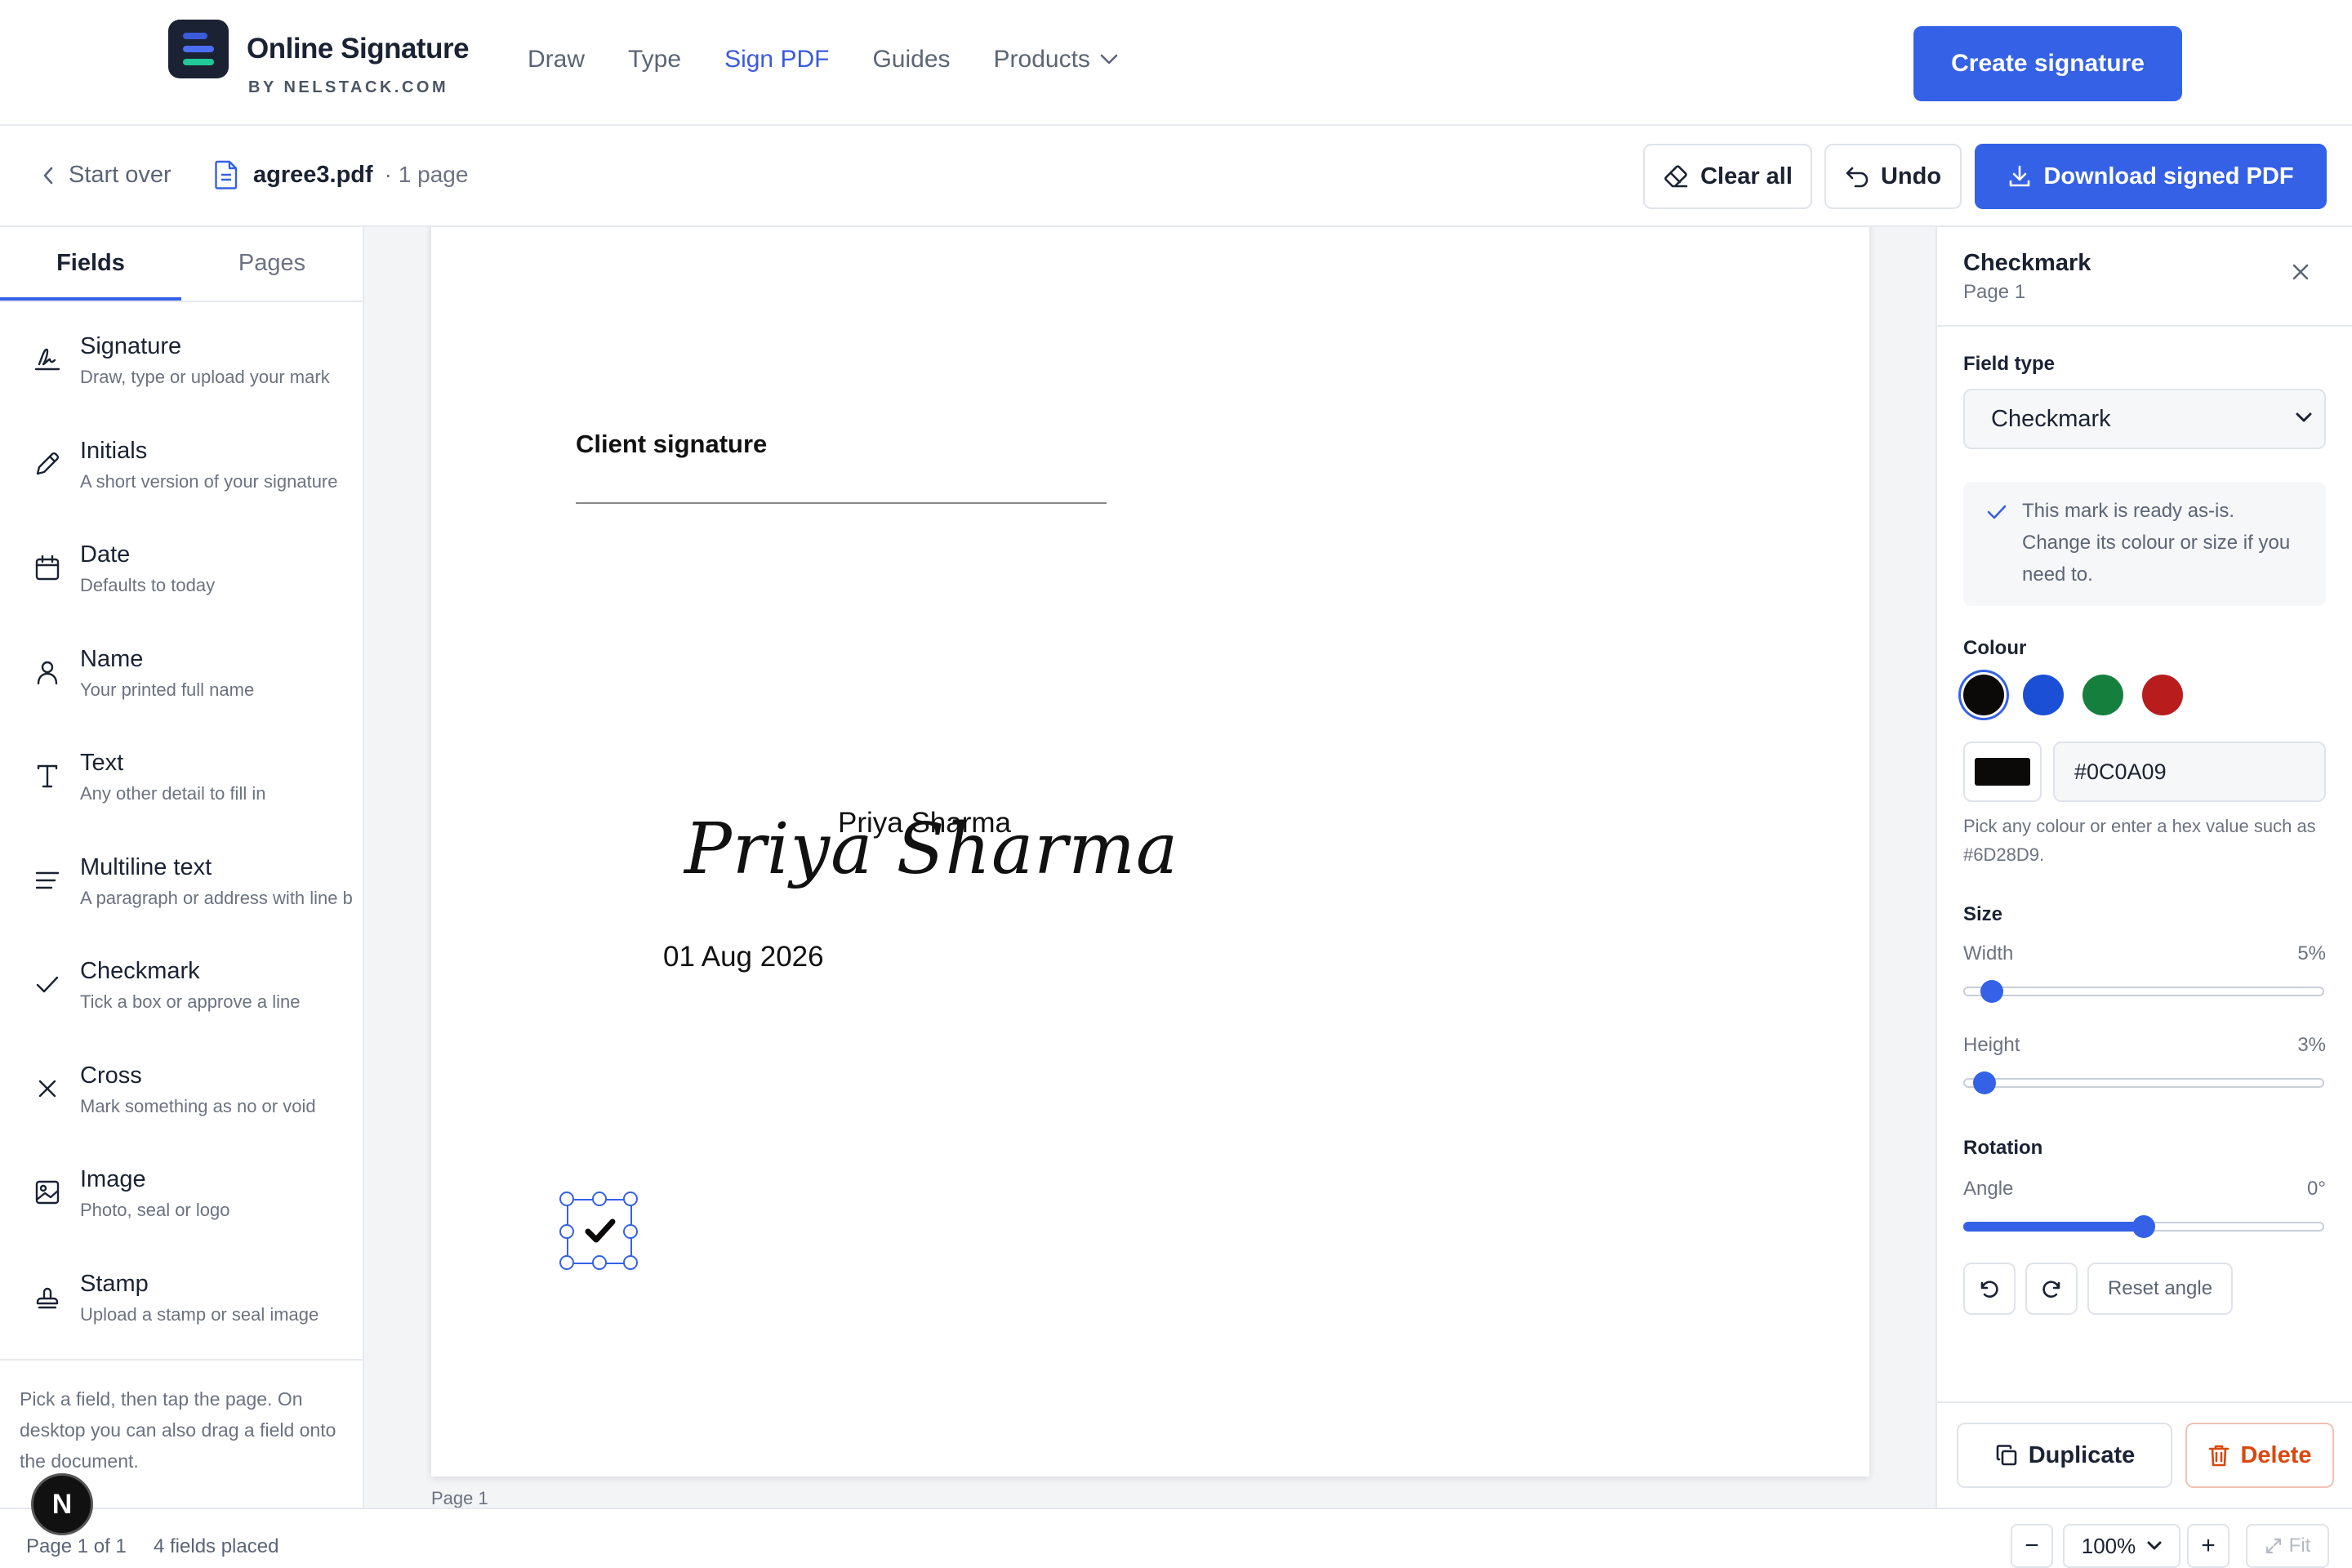 Image resolution: width=2352 pixels, height=1568 pixels. What do you see at coordinates (2032, 1546) in the screenshot?
I see `zoom-out-button: −` at bounding box center [2032, 1546].